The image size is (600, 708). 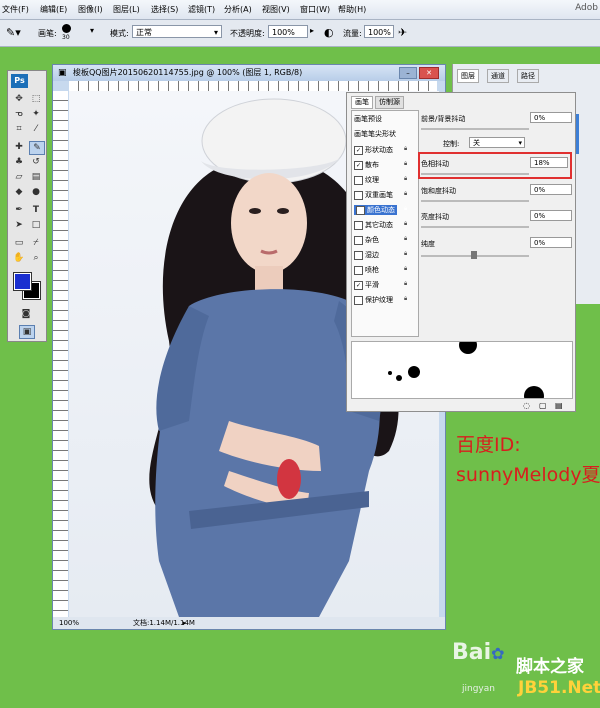 What do you see at coordinates (19, 147) in the screenshot?
I see `healing-tool-icon: ✚` at bounding box center [19, 147].